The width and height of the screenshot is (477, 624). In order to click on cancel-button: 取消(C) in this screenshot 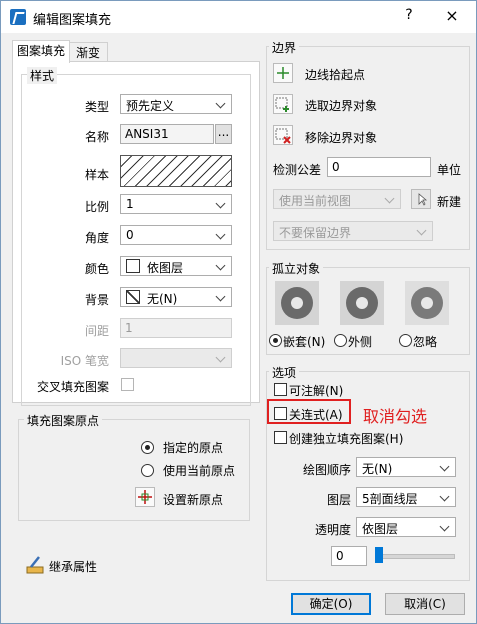, I will do `click(425, 604)`.